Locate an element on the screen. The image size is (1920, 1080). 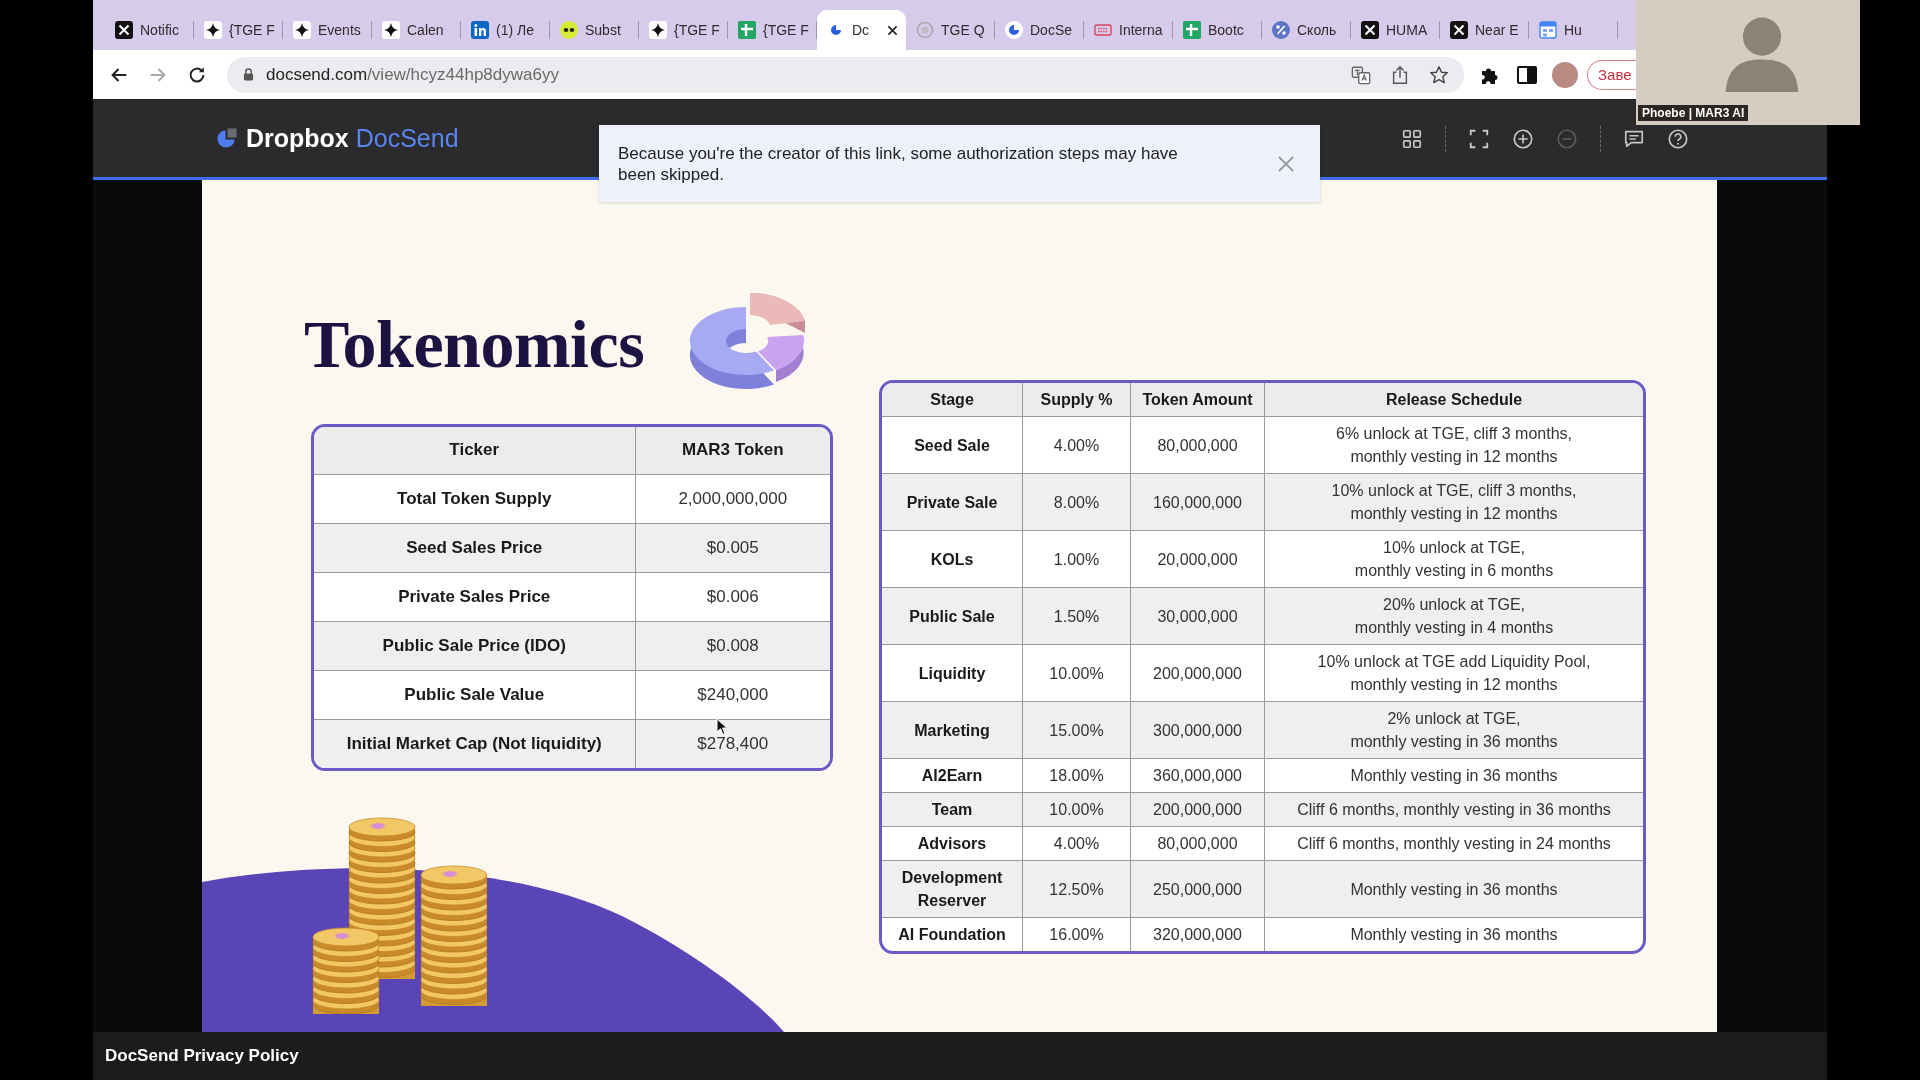
help-icon is located at coordinates (1678, 138).